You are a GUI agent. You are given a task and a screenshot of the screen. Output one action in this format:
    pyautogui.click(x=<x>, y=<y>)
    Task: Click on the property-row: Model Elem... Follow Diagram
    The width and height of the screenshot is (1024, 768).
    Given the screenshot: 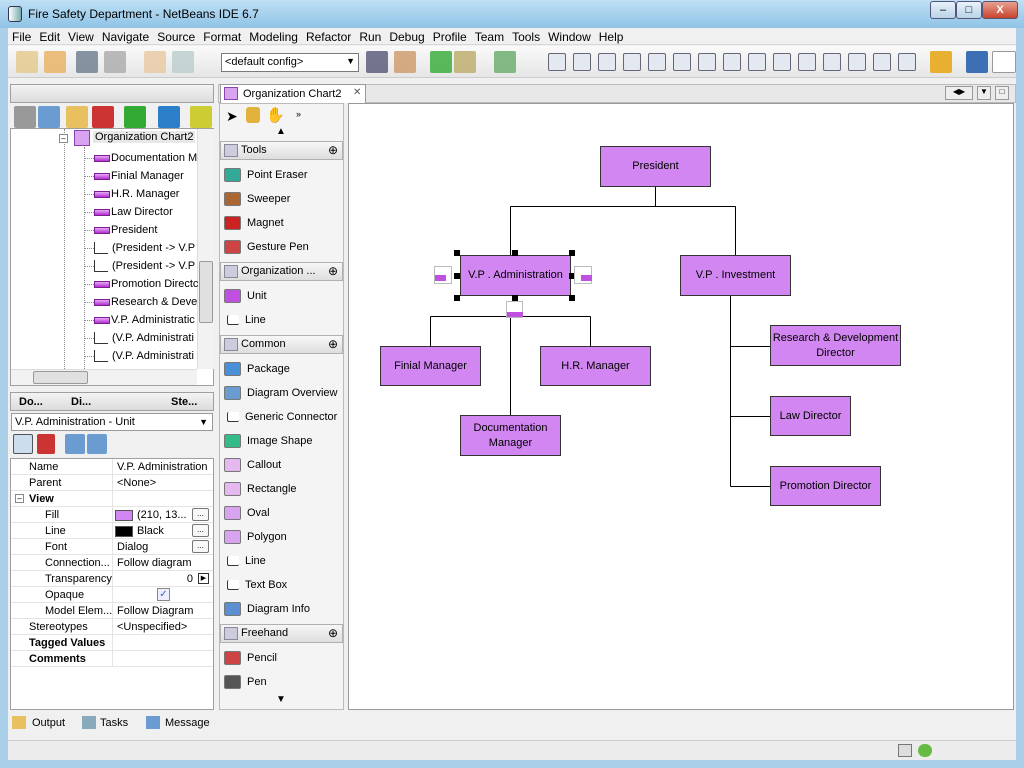 What is the action you would take?
    pyautogui.click(x=112, y=611)
    